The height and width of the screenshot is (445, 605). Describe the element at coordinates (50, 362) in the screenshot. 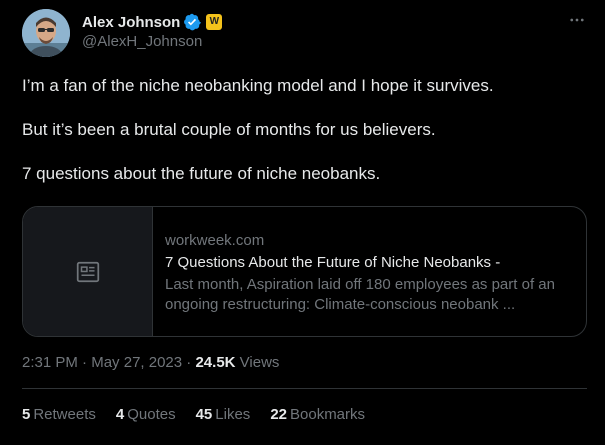

I see `tweet-time: 2:31 PM` at that location.